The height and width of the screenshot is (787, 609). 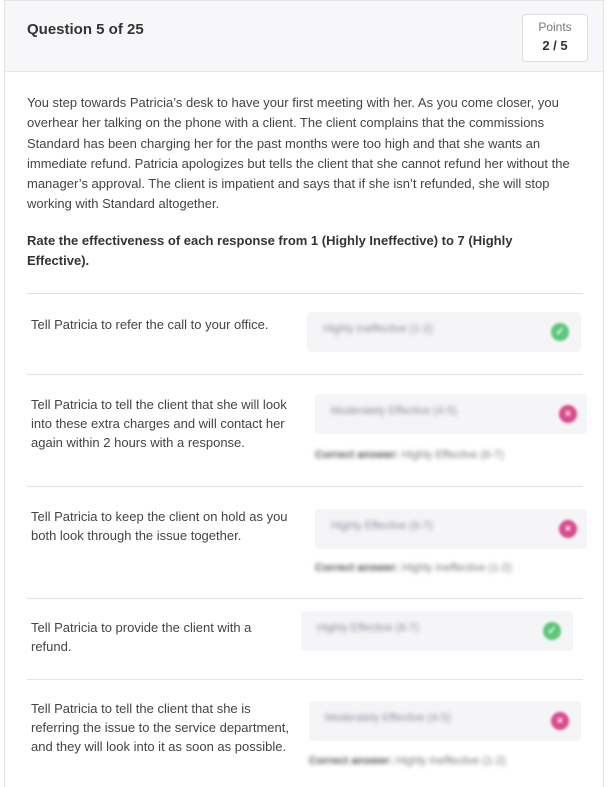 I want to click on answer-select-3: Highly Effective (6-7) ×, so click(x=451, y=529).